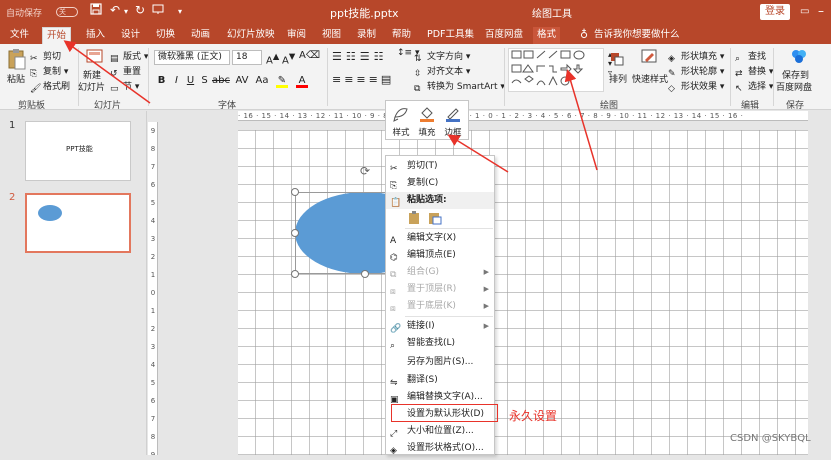 The width and height of the screenshot is (831, 460). Describe the element at coordinates (699, 57) in the screenshot. I see `shape-fill-label: 形状填充` at that location.